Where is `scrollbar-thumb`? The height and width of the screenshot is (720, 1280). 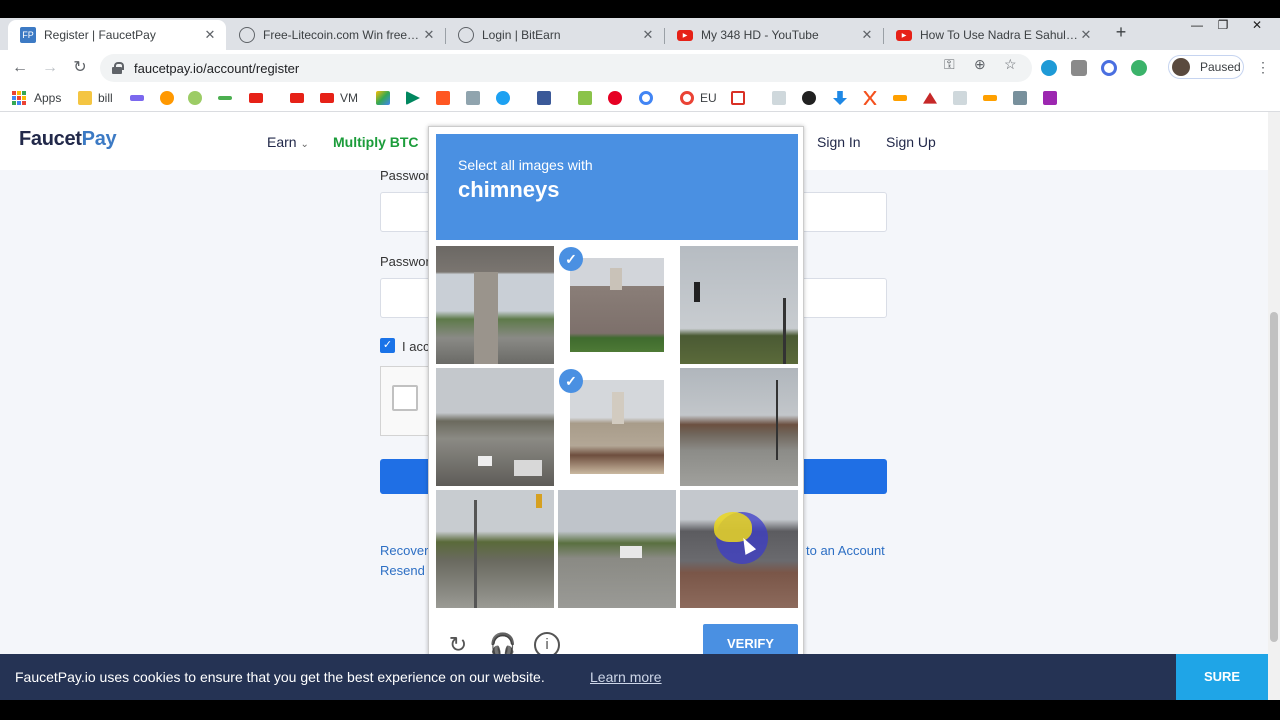 scrollbar-thumb is located at coordinates (1274, 477).